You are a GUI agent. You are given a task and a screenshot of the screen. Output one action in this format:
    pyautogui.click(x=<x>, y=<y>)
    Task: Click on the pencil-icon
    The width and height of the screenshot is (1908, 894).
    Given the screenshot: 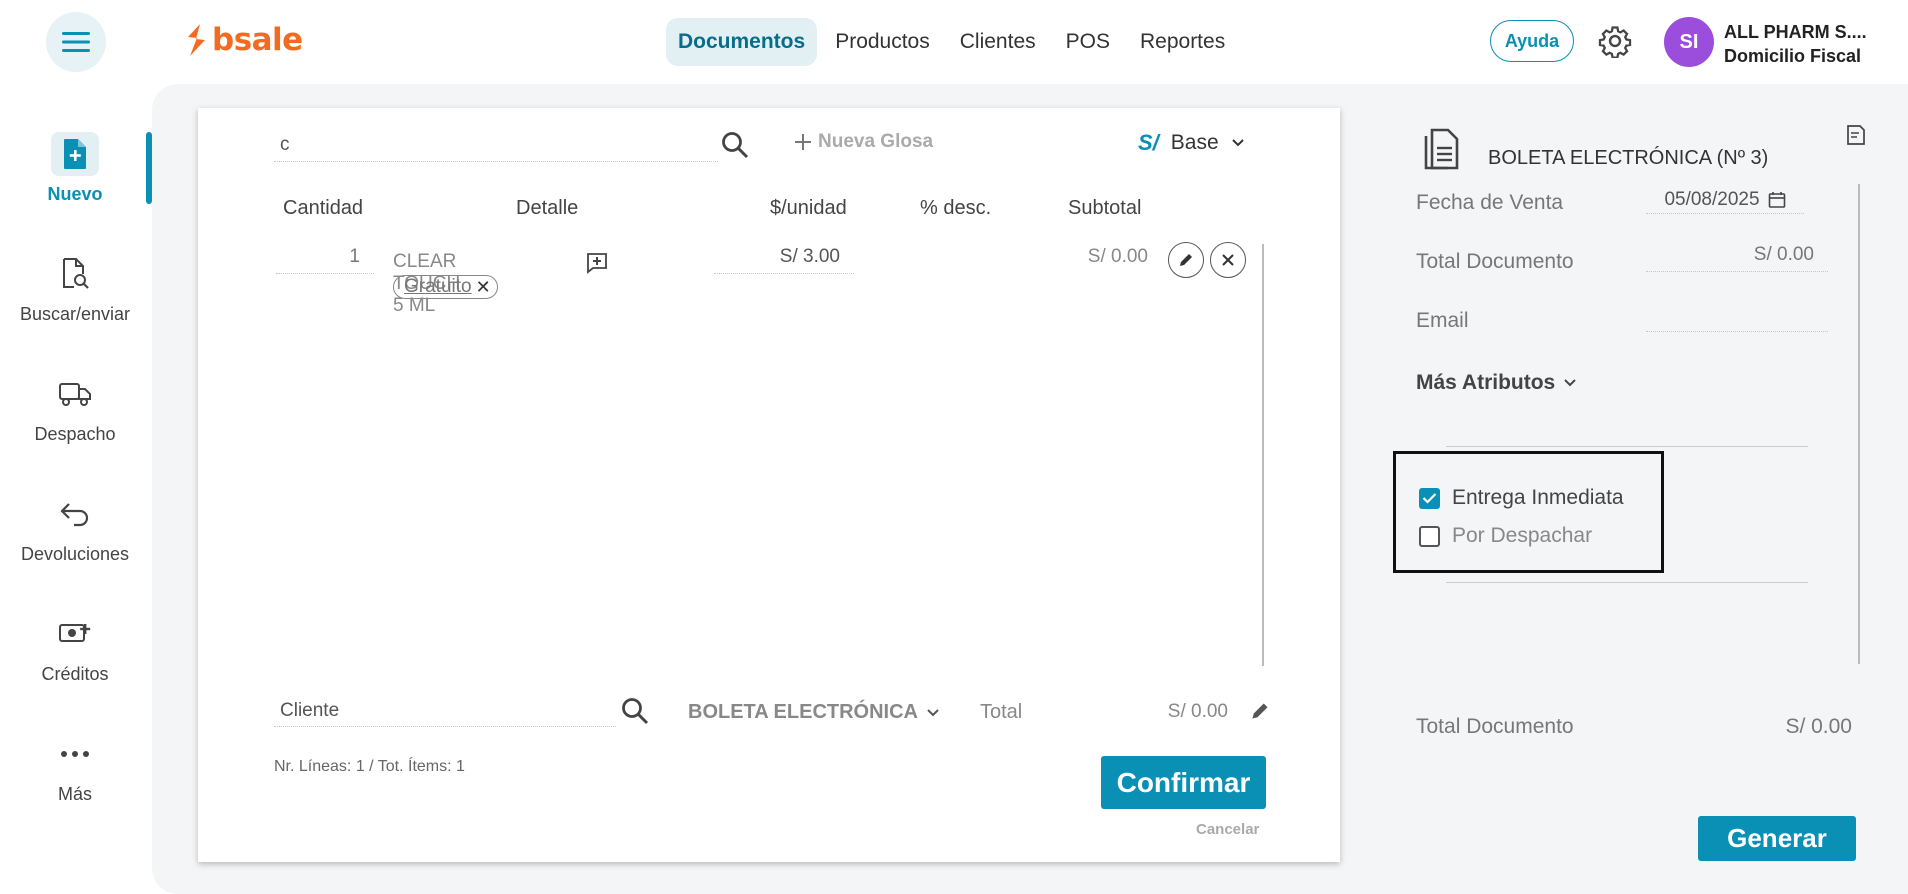 What is the action you would take?
    pyautogui.click(x=1260, y=711)
    